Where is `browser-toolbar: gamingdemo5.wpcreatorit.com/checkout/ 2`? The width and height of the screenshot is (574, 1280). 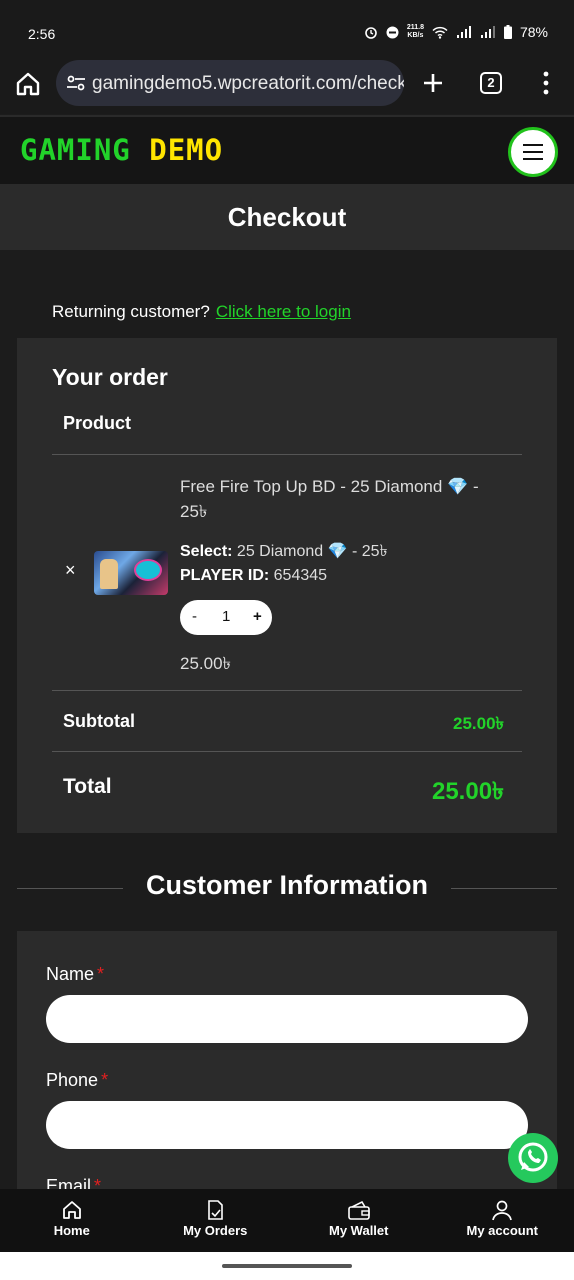 browser-toolbar: gamingdemo5.wpcreatorit.com/checkout/ 2 is located at coordinates (287, 86).